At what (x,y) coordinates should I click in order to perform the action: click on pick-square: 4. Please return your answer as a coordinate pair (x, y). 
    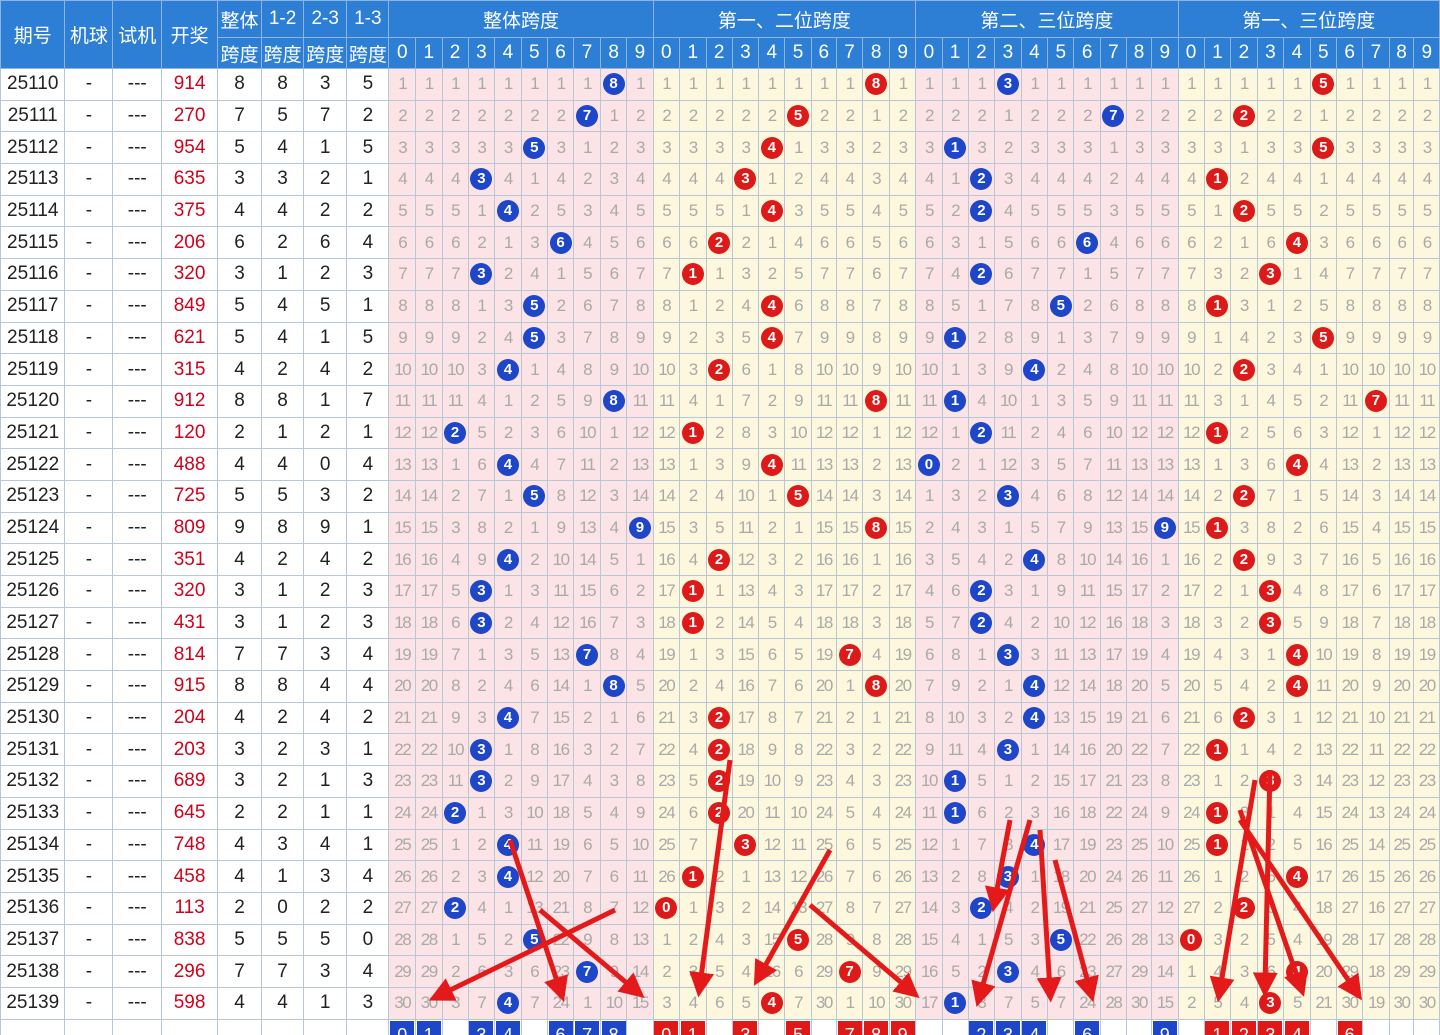
    Looking at the image, I should click on (507, 1027).